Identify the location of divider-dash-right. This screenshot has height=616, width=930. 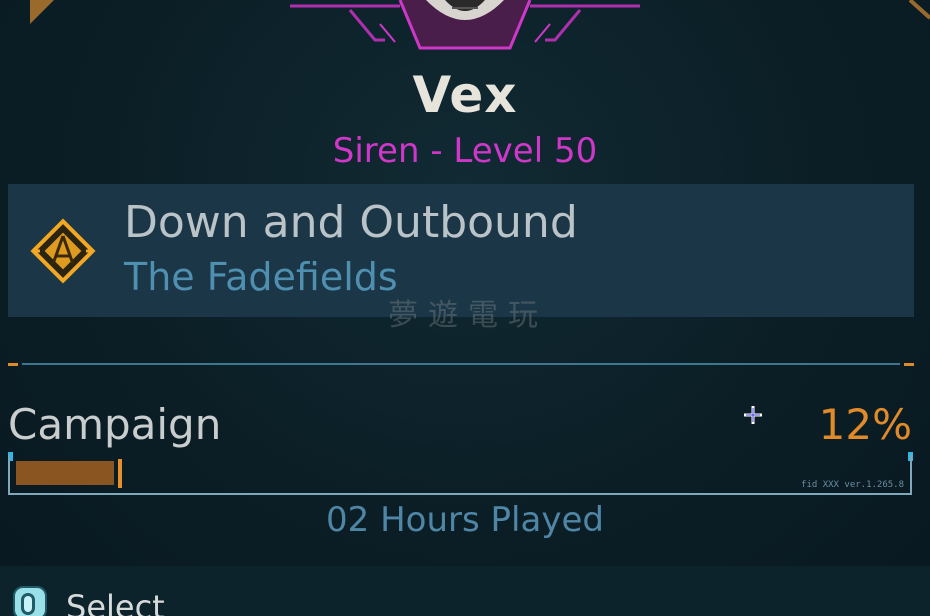
(909, 364).